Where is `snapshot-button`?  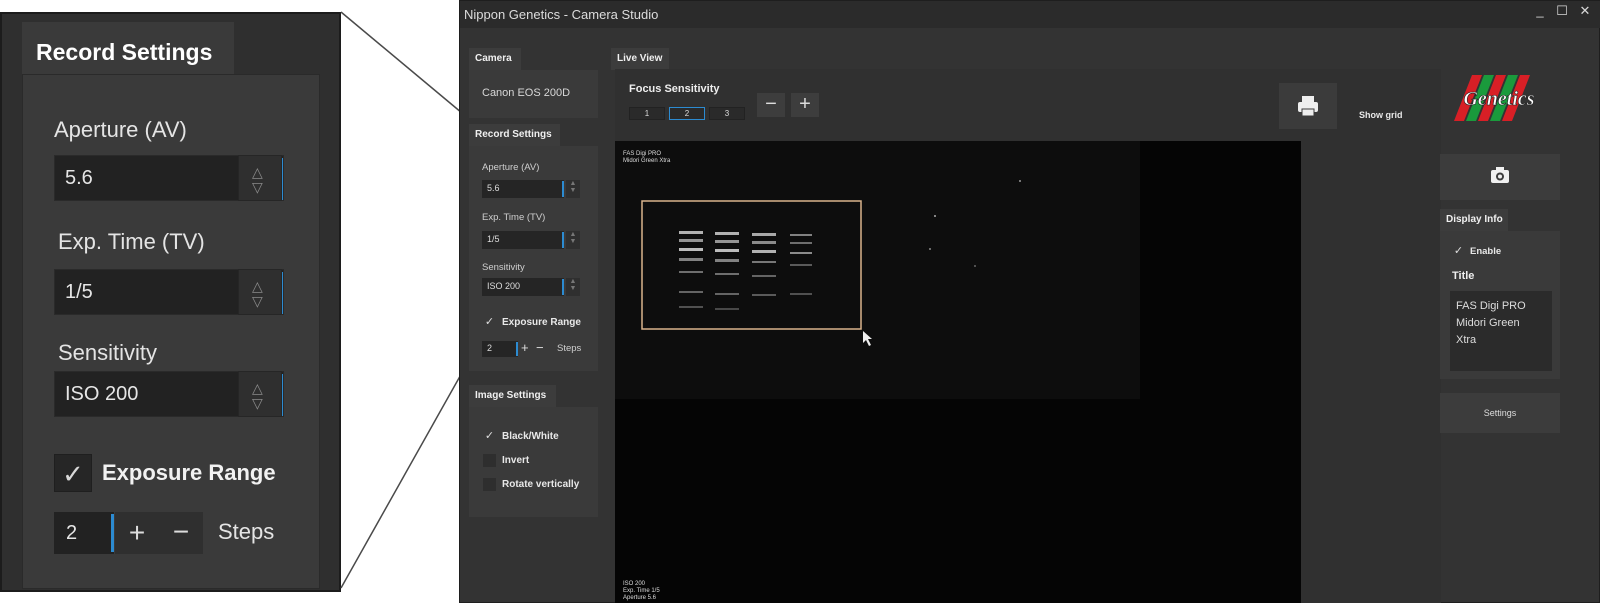 snapshot-button is located at coordinates (1500, 177).